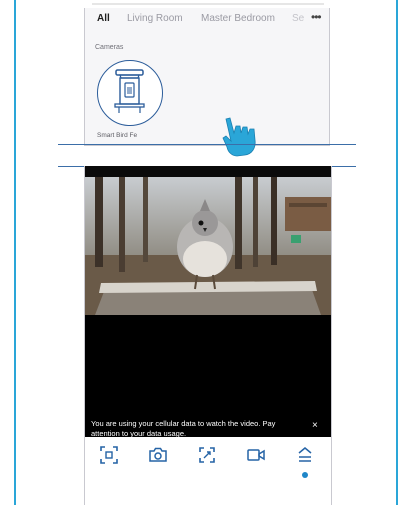  Describe the element at coordinates (103, 18) in the screenshot. I see `tab-all: All` at that location.